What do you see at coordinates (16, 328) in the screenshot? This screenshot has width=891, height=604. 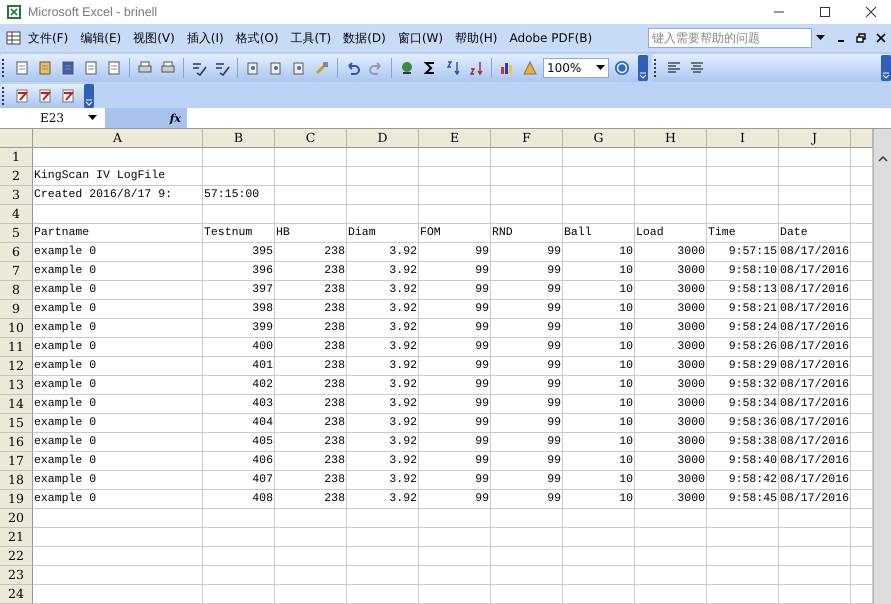 I see `row-header: 10` at bounding box center [16, 328].